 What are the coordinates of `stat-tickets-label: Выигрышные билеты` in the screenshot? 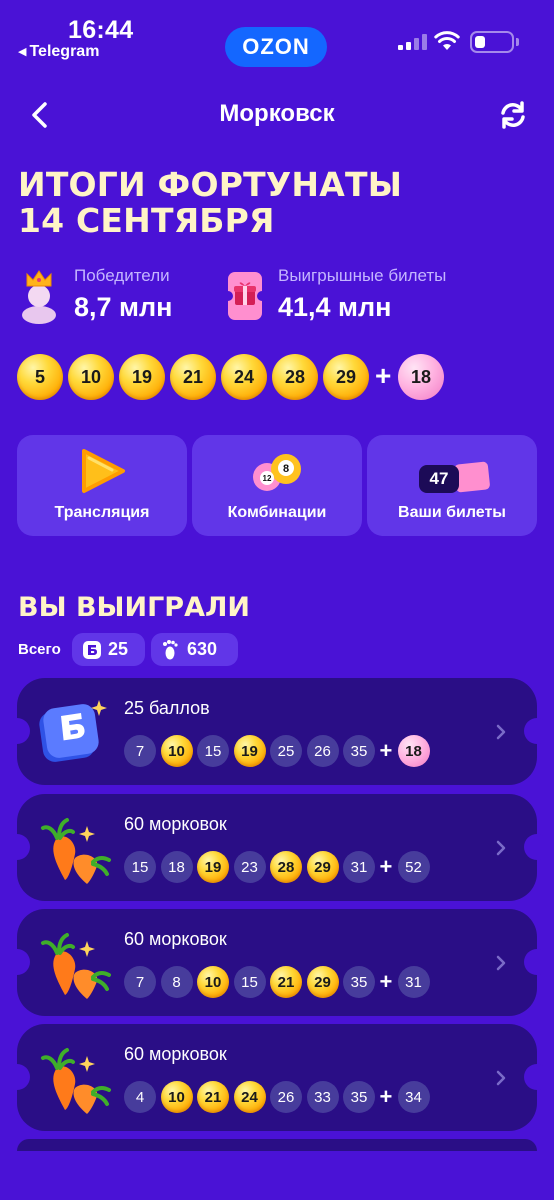 It's located at (362, 275).